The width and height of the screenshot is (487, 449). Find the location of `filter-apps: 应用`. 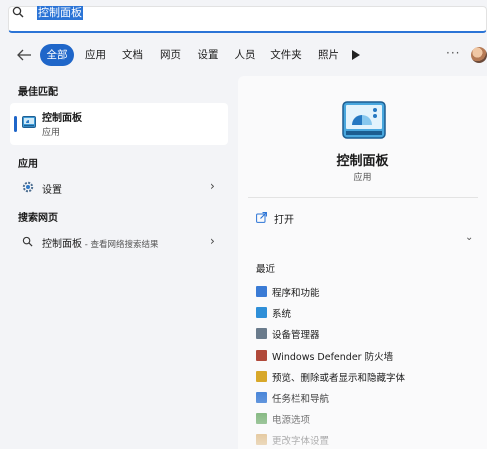

filter-apps: 应用 is located at coordinates (95, 55).